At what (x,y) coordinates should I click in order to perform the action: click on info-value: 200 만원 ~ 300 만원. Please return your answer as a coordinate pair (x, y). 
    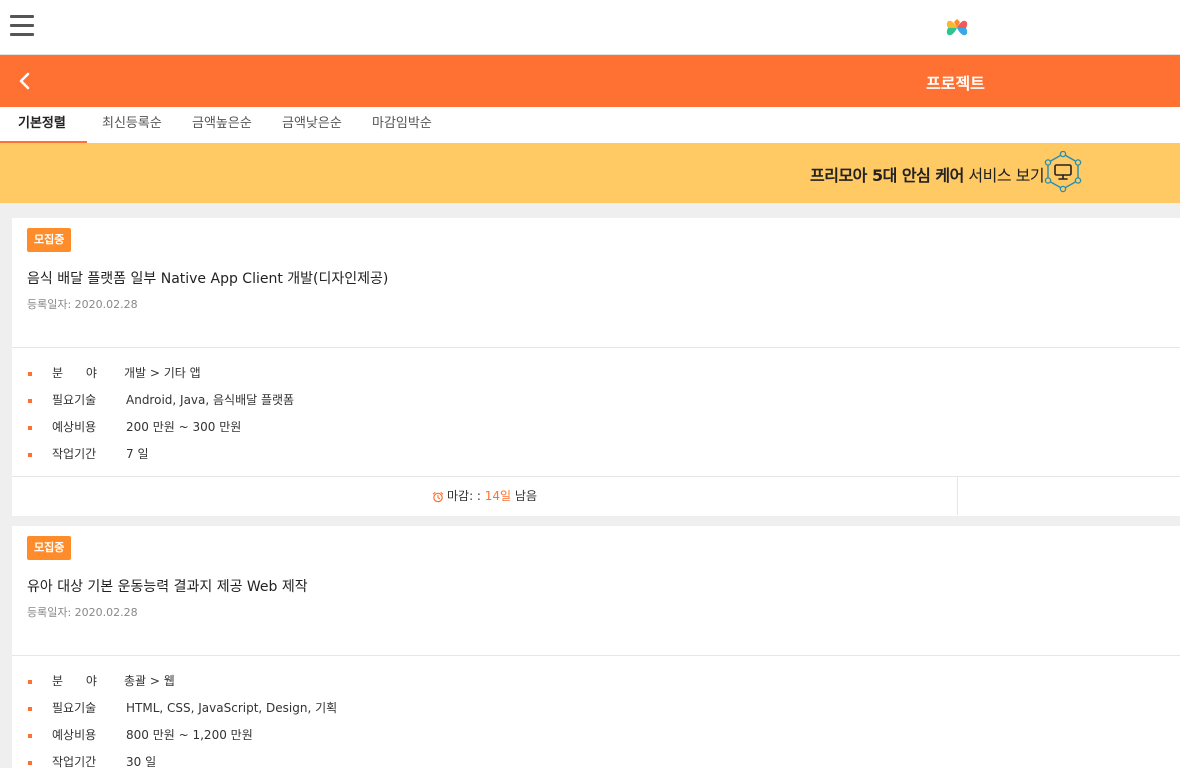
    Looking at the image, I should click on (184, 427).